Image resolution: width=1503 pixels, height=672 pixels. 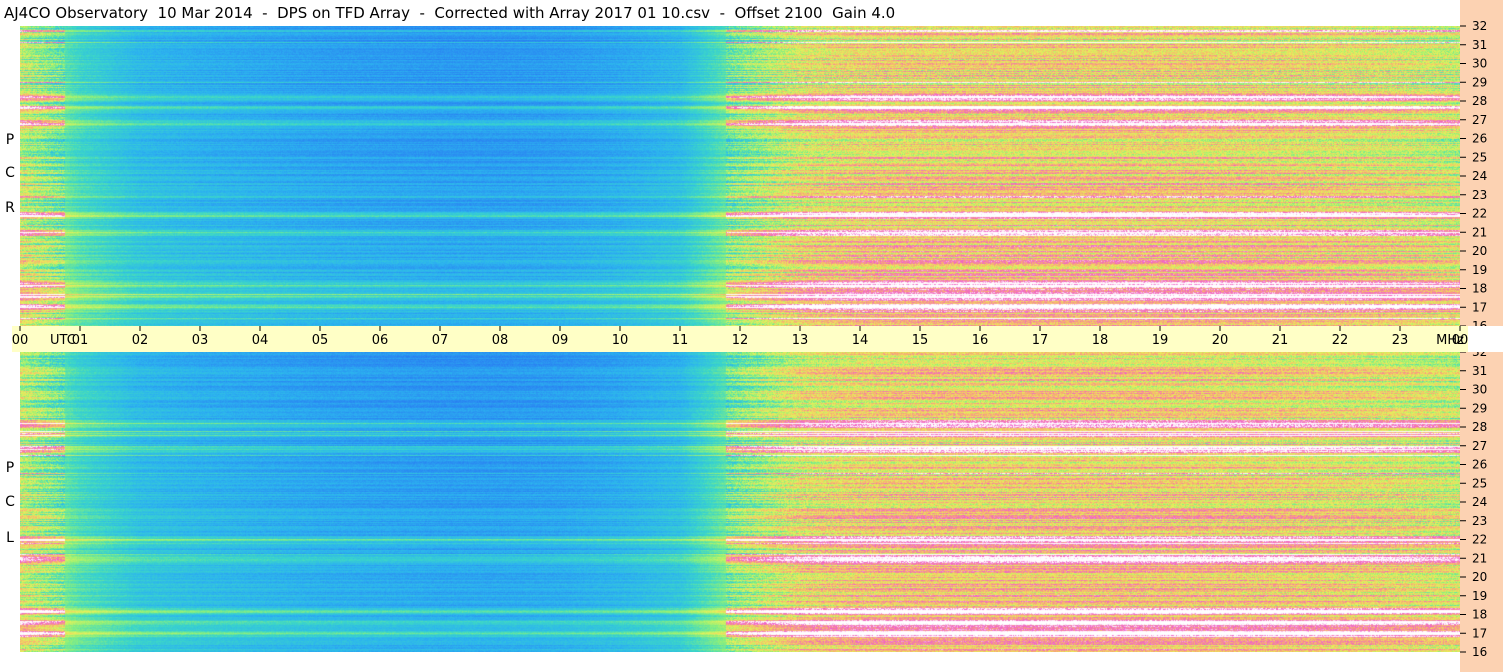 I want to click on utc-tick-label-18: 18, so click(x=1100, y=340).